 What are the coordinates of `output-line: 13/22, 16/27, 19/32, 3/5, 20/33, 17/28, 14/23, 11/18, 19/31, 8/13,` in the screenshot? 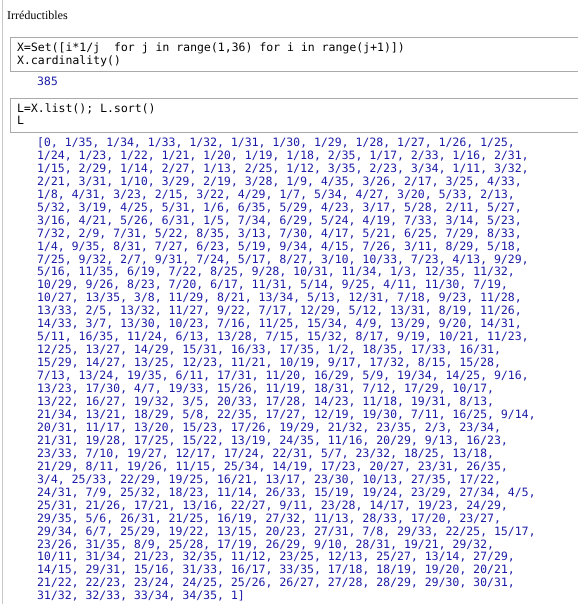 It's located at (265, 401).